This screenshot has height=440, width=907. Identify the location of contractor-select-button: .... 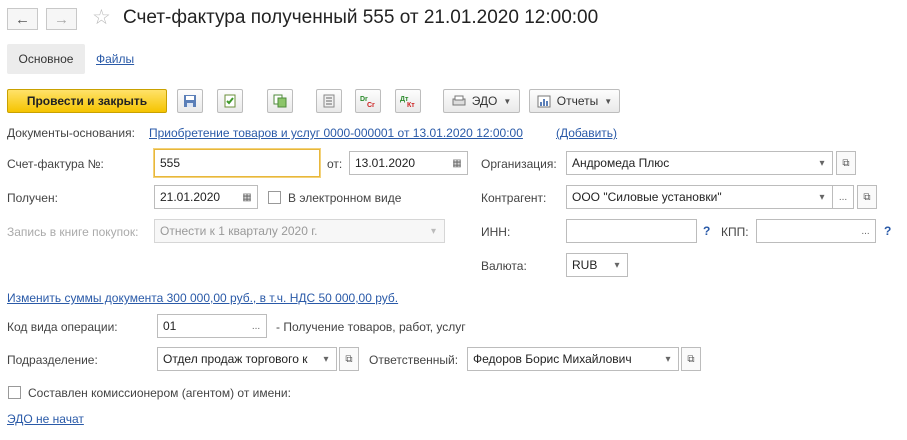
(843, 197).